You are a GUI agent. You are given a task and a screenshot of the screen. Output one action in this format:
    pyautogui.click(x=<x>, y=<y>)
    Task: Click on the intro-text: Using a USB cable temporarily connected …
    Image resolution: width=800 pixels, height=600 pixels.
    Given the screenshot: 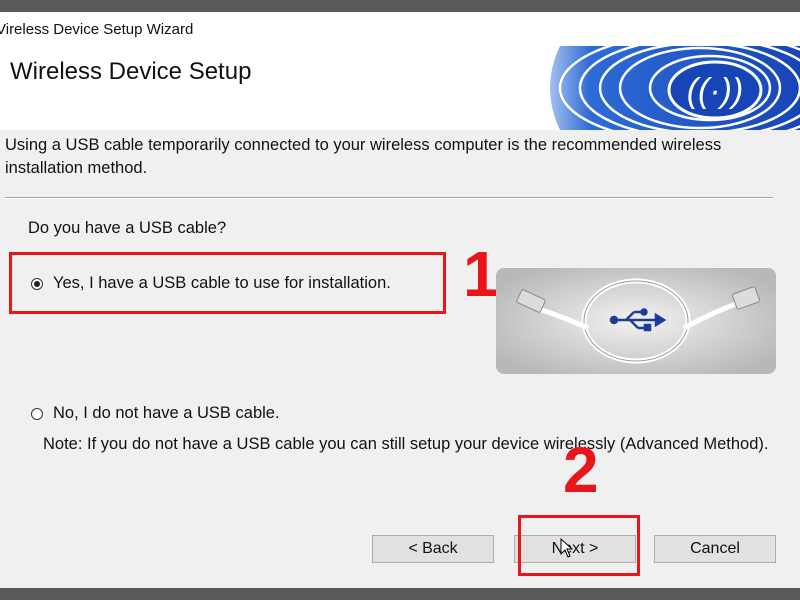 What is the action you would take?
    pyautogui.click(x=363, y=156)
    